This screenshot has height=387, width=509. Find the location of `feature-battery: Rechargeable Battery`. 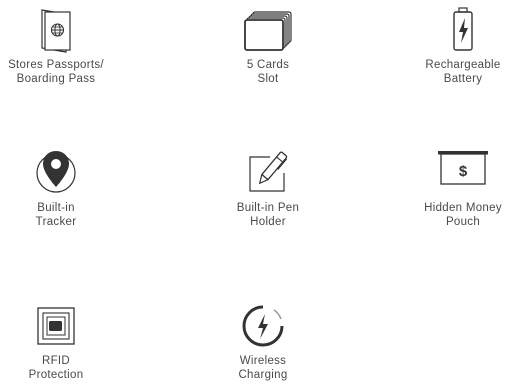

feature-battery: Rechargeable Battery is located at coordinates (453, 46).